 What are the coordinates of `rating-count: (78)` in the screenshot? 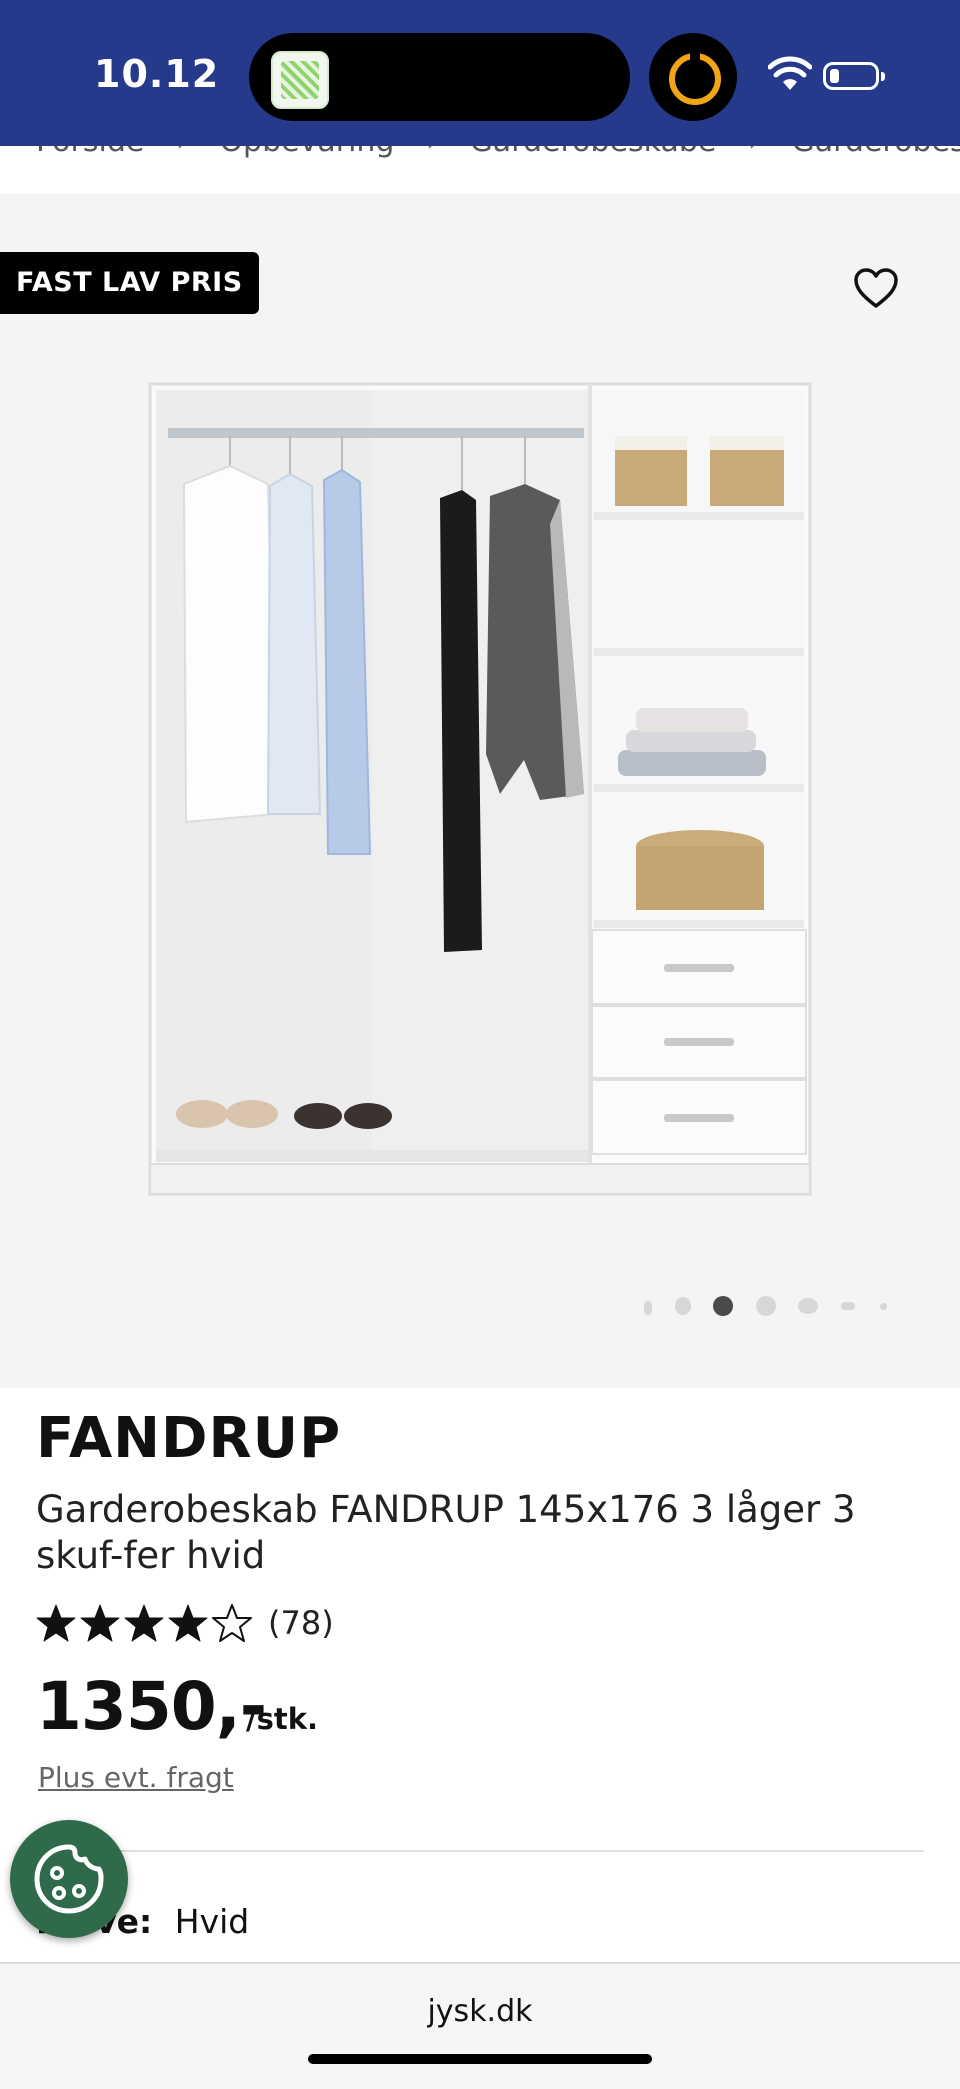 It's located at (301, 1623).